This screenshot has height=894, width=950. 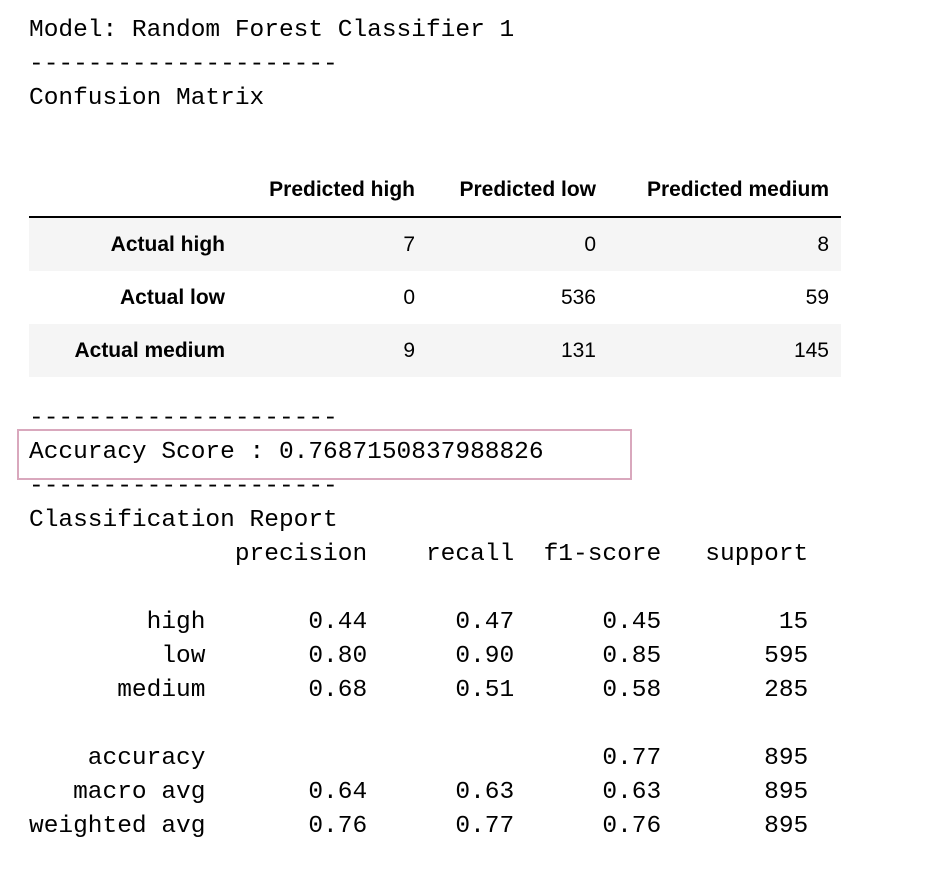 What do you see at coordinates (183, 520) in the screenshot?
I see `classification-report-title: Classification Report` at bounding box center [183, 520].